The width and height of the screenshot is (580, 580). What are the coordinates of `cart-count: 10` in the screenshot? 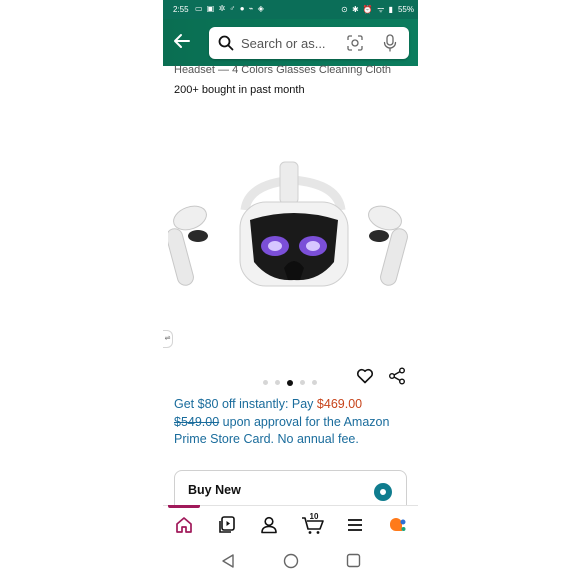 It's located at (314, 516).